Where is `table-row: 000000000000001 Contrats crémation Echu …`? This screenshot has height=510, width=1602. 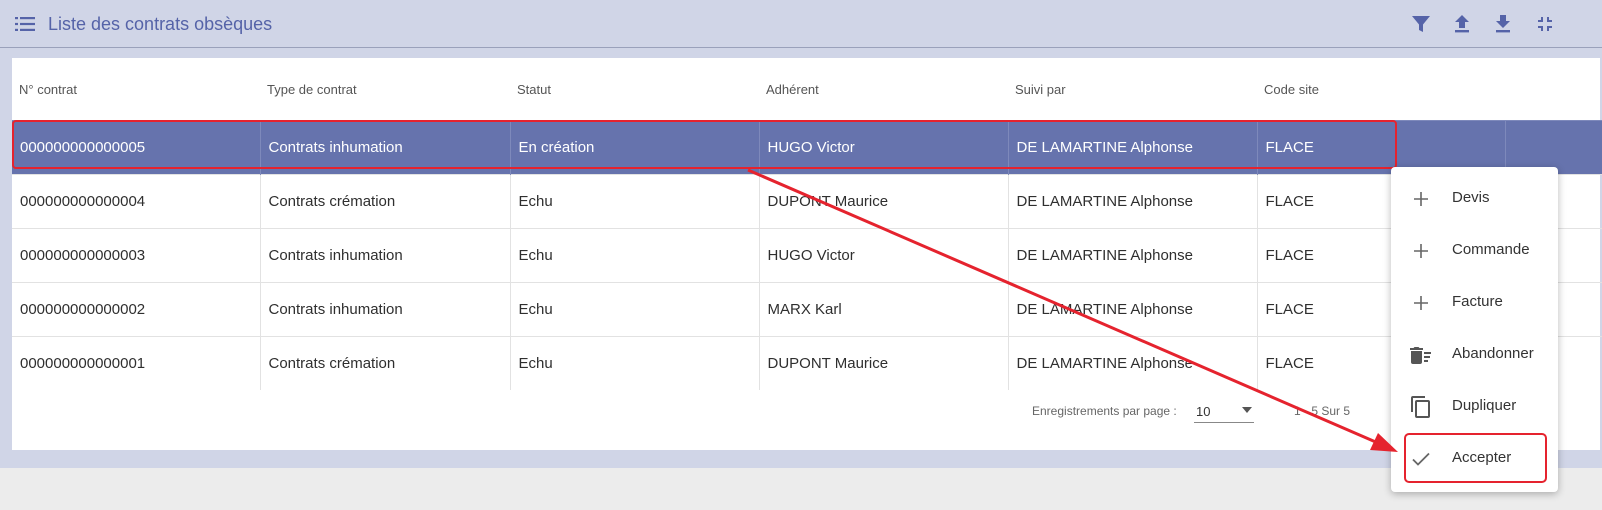
table-row: 000000000000001 Contrats crémation Echu … is located at coordinates (807, 363).